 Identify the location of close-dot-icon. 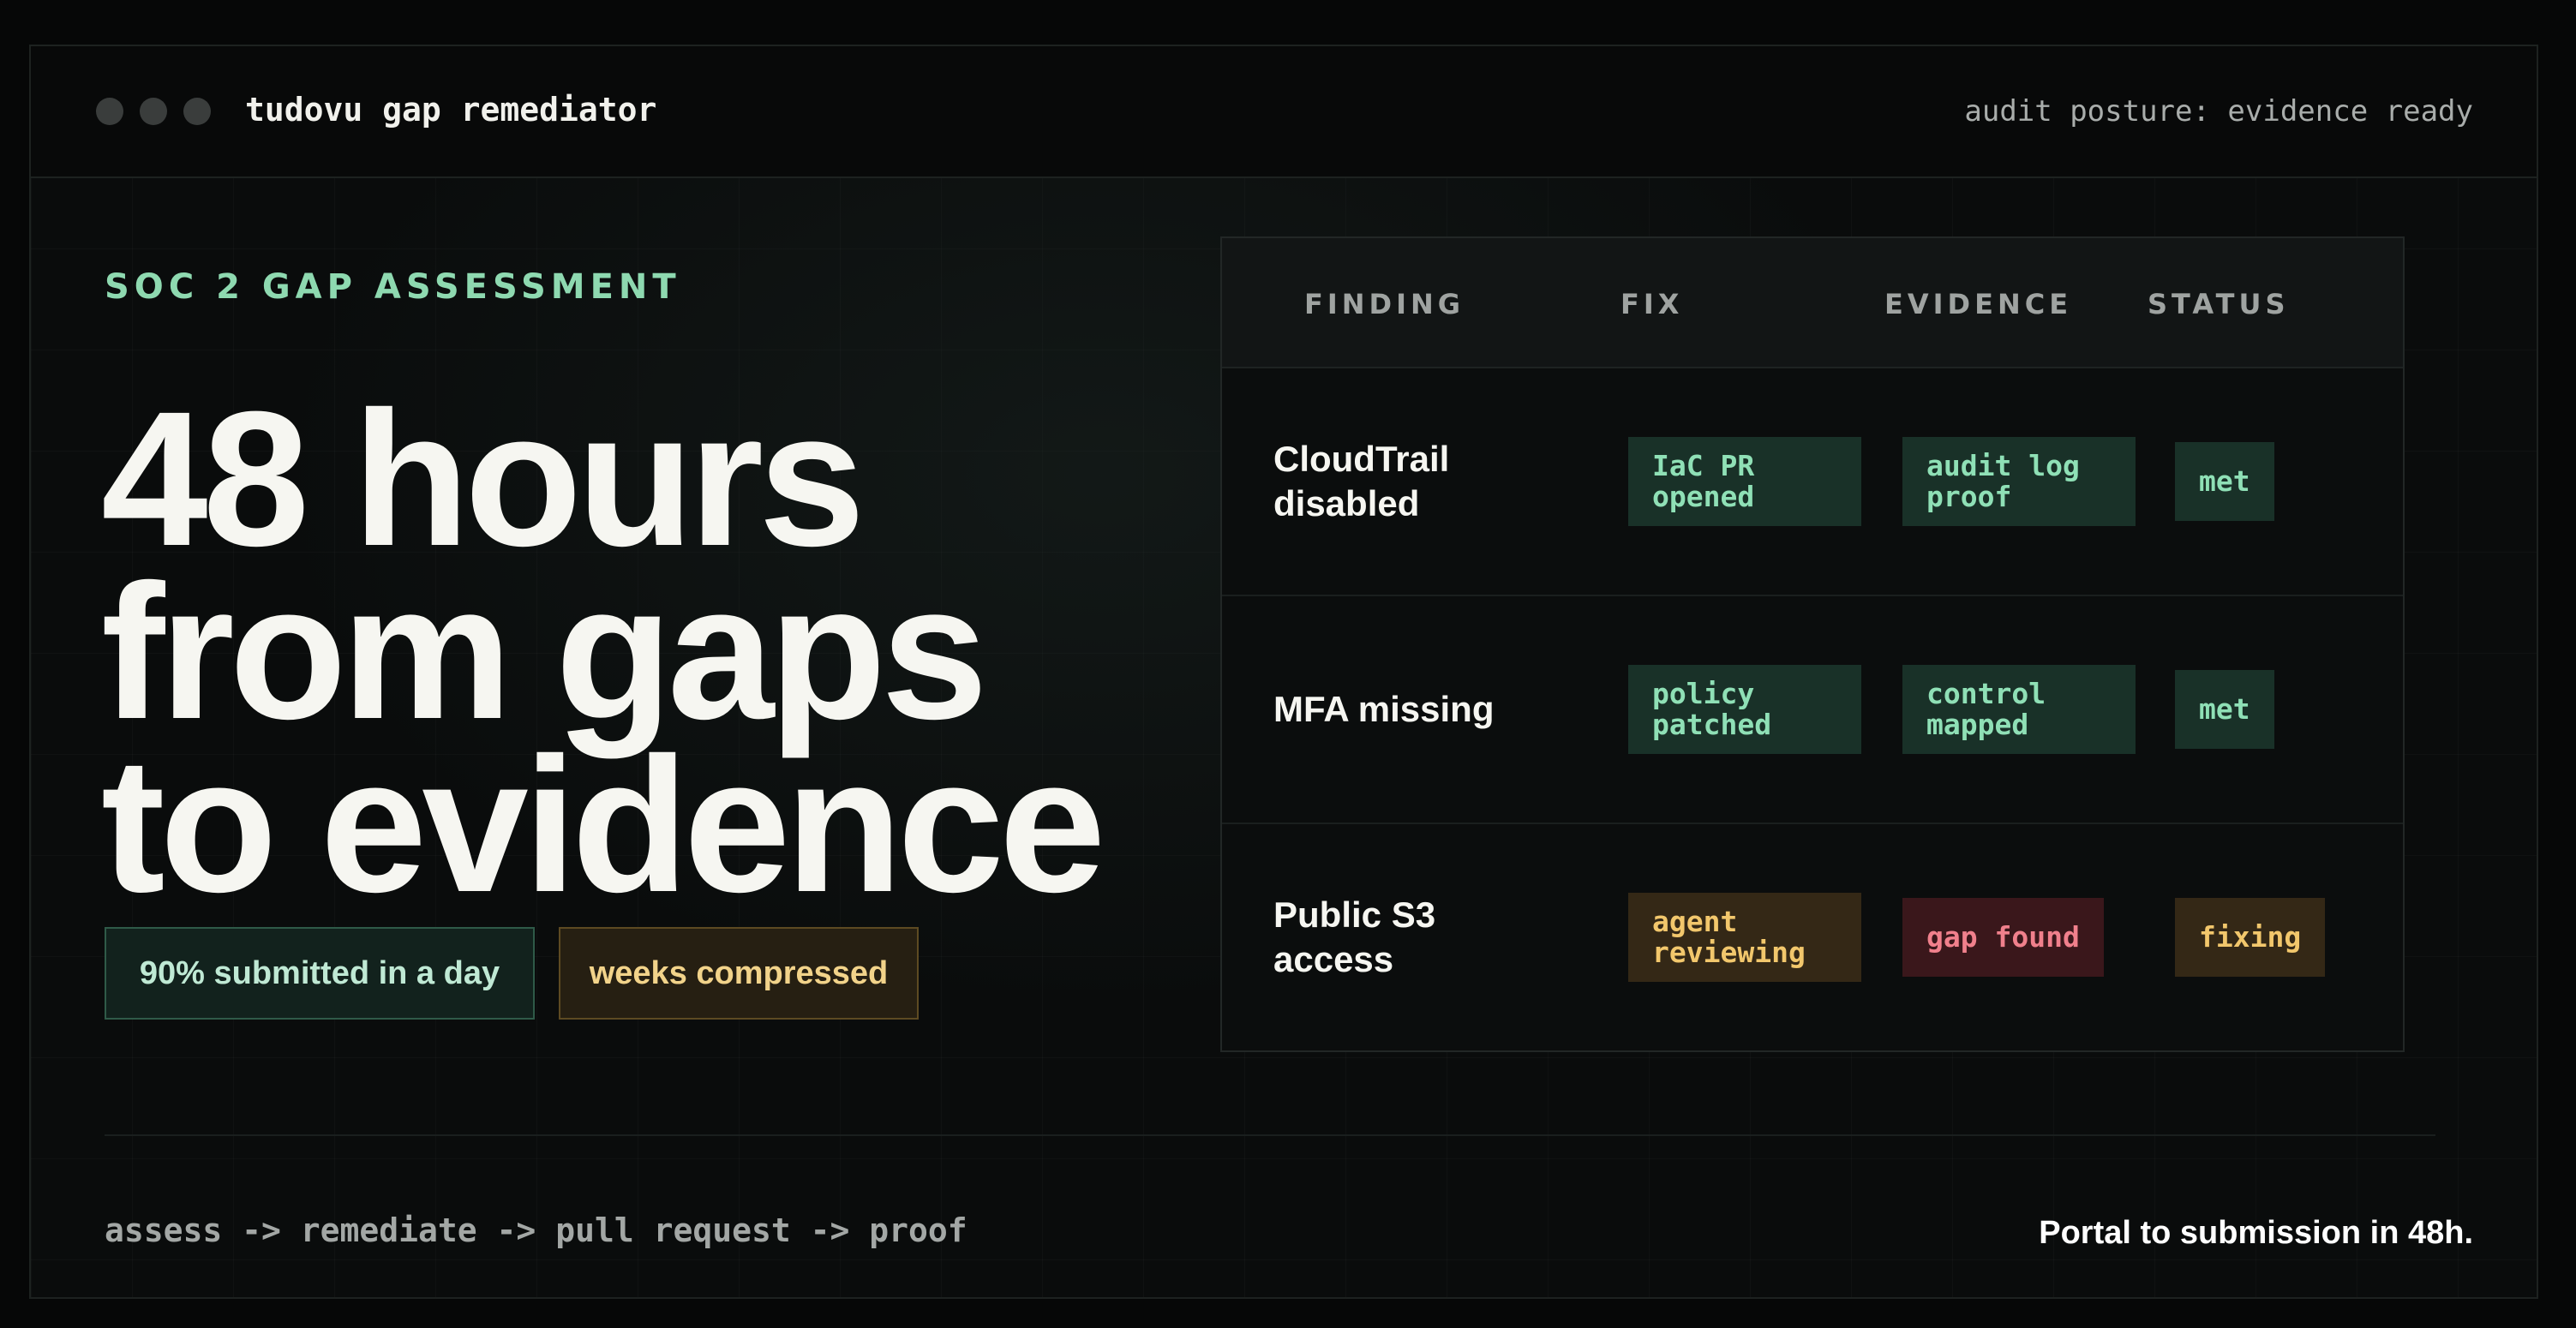
(109, 112).